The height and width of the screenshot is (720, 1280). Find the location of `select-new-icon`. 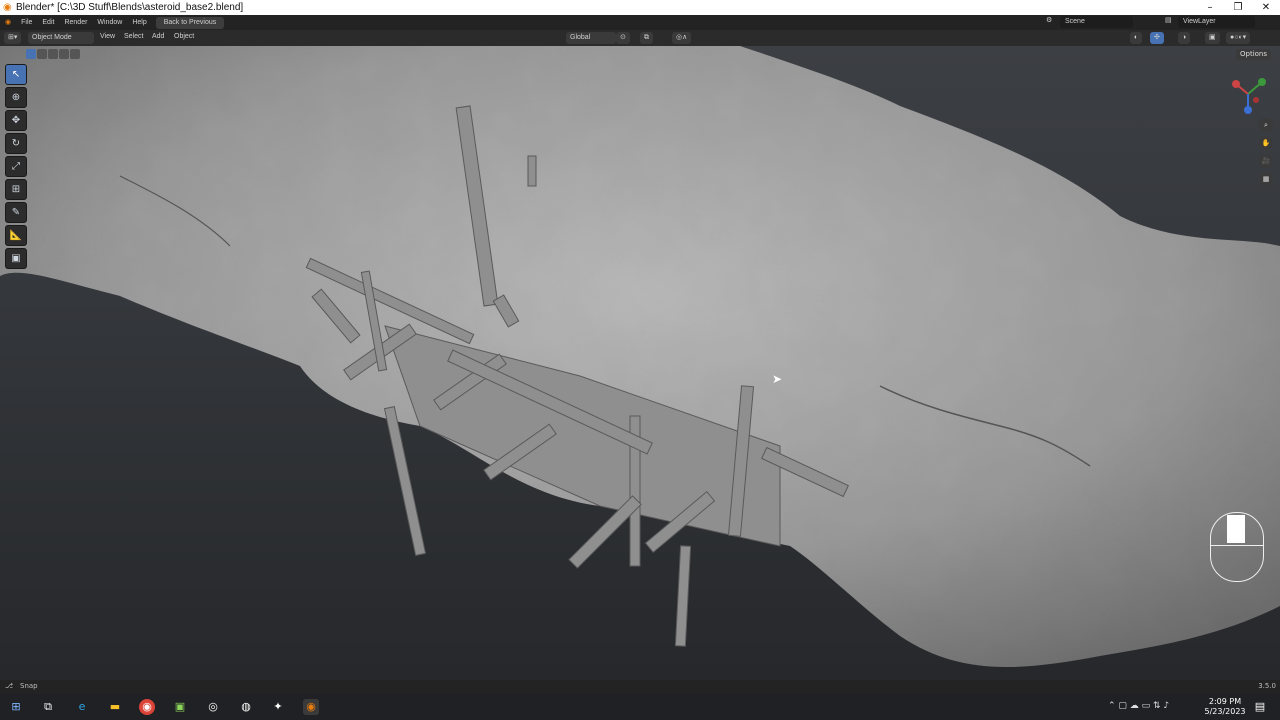

select-new-icon is located at coordinates (31, 54).